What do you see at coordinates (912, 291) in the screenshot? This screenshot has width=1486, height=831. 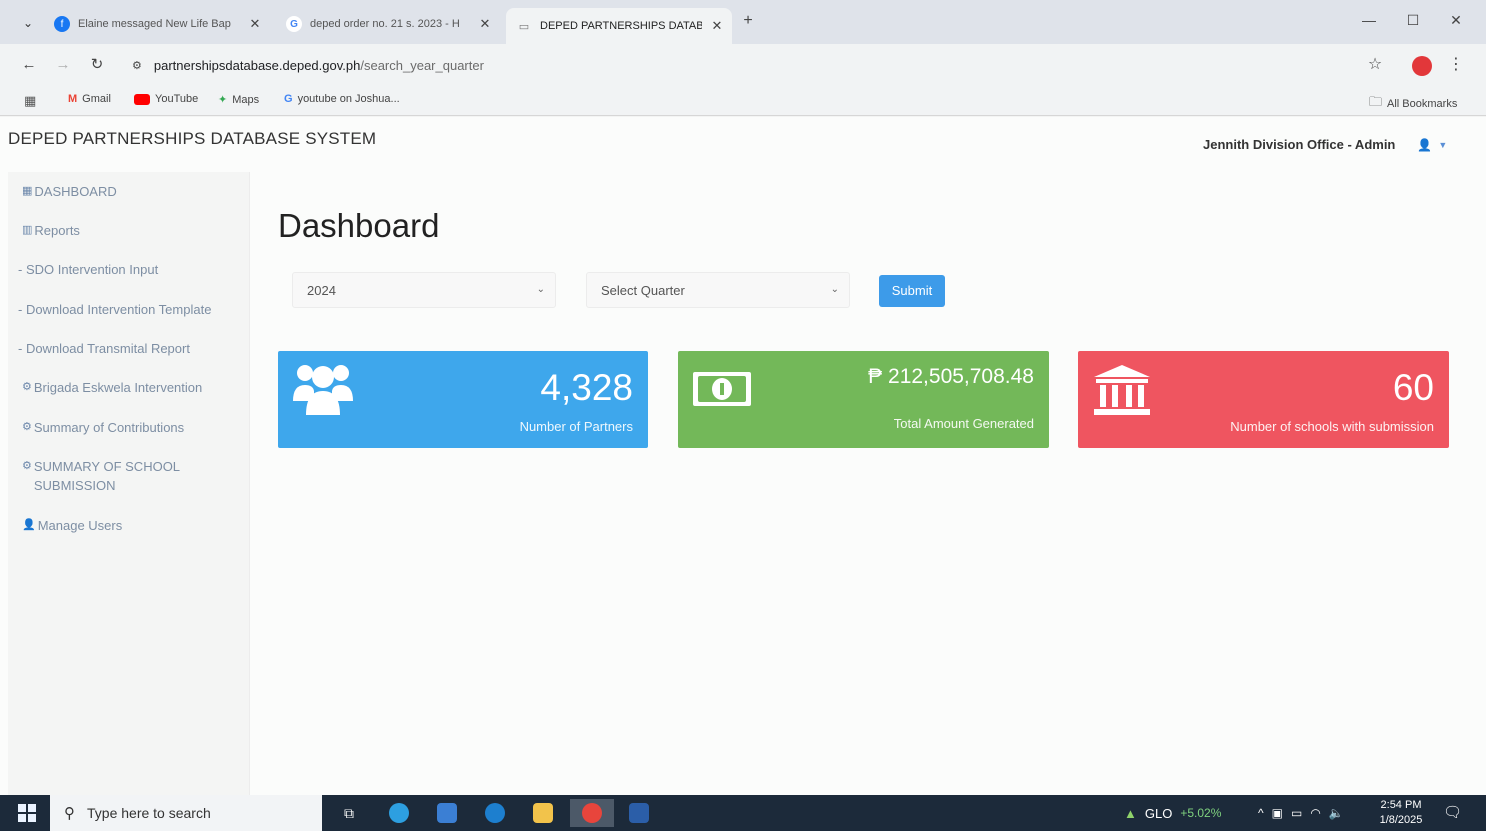 I see `submit-button: Submit` at bounding box center [912, 291].